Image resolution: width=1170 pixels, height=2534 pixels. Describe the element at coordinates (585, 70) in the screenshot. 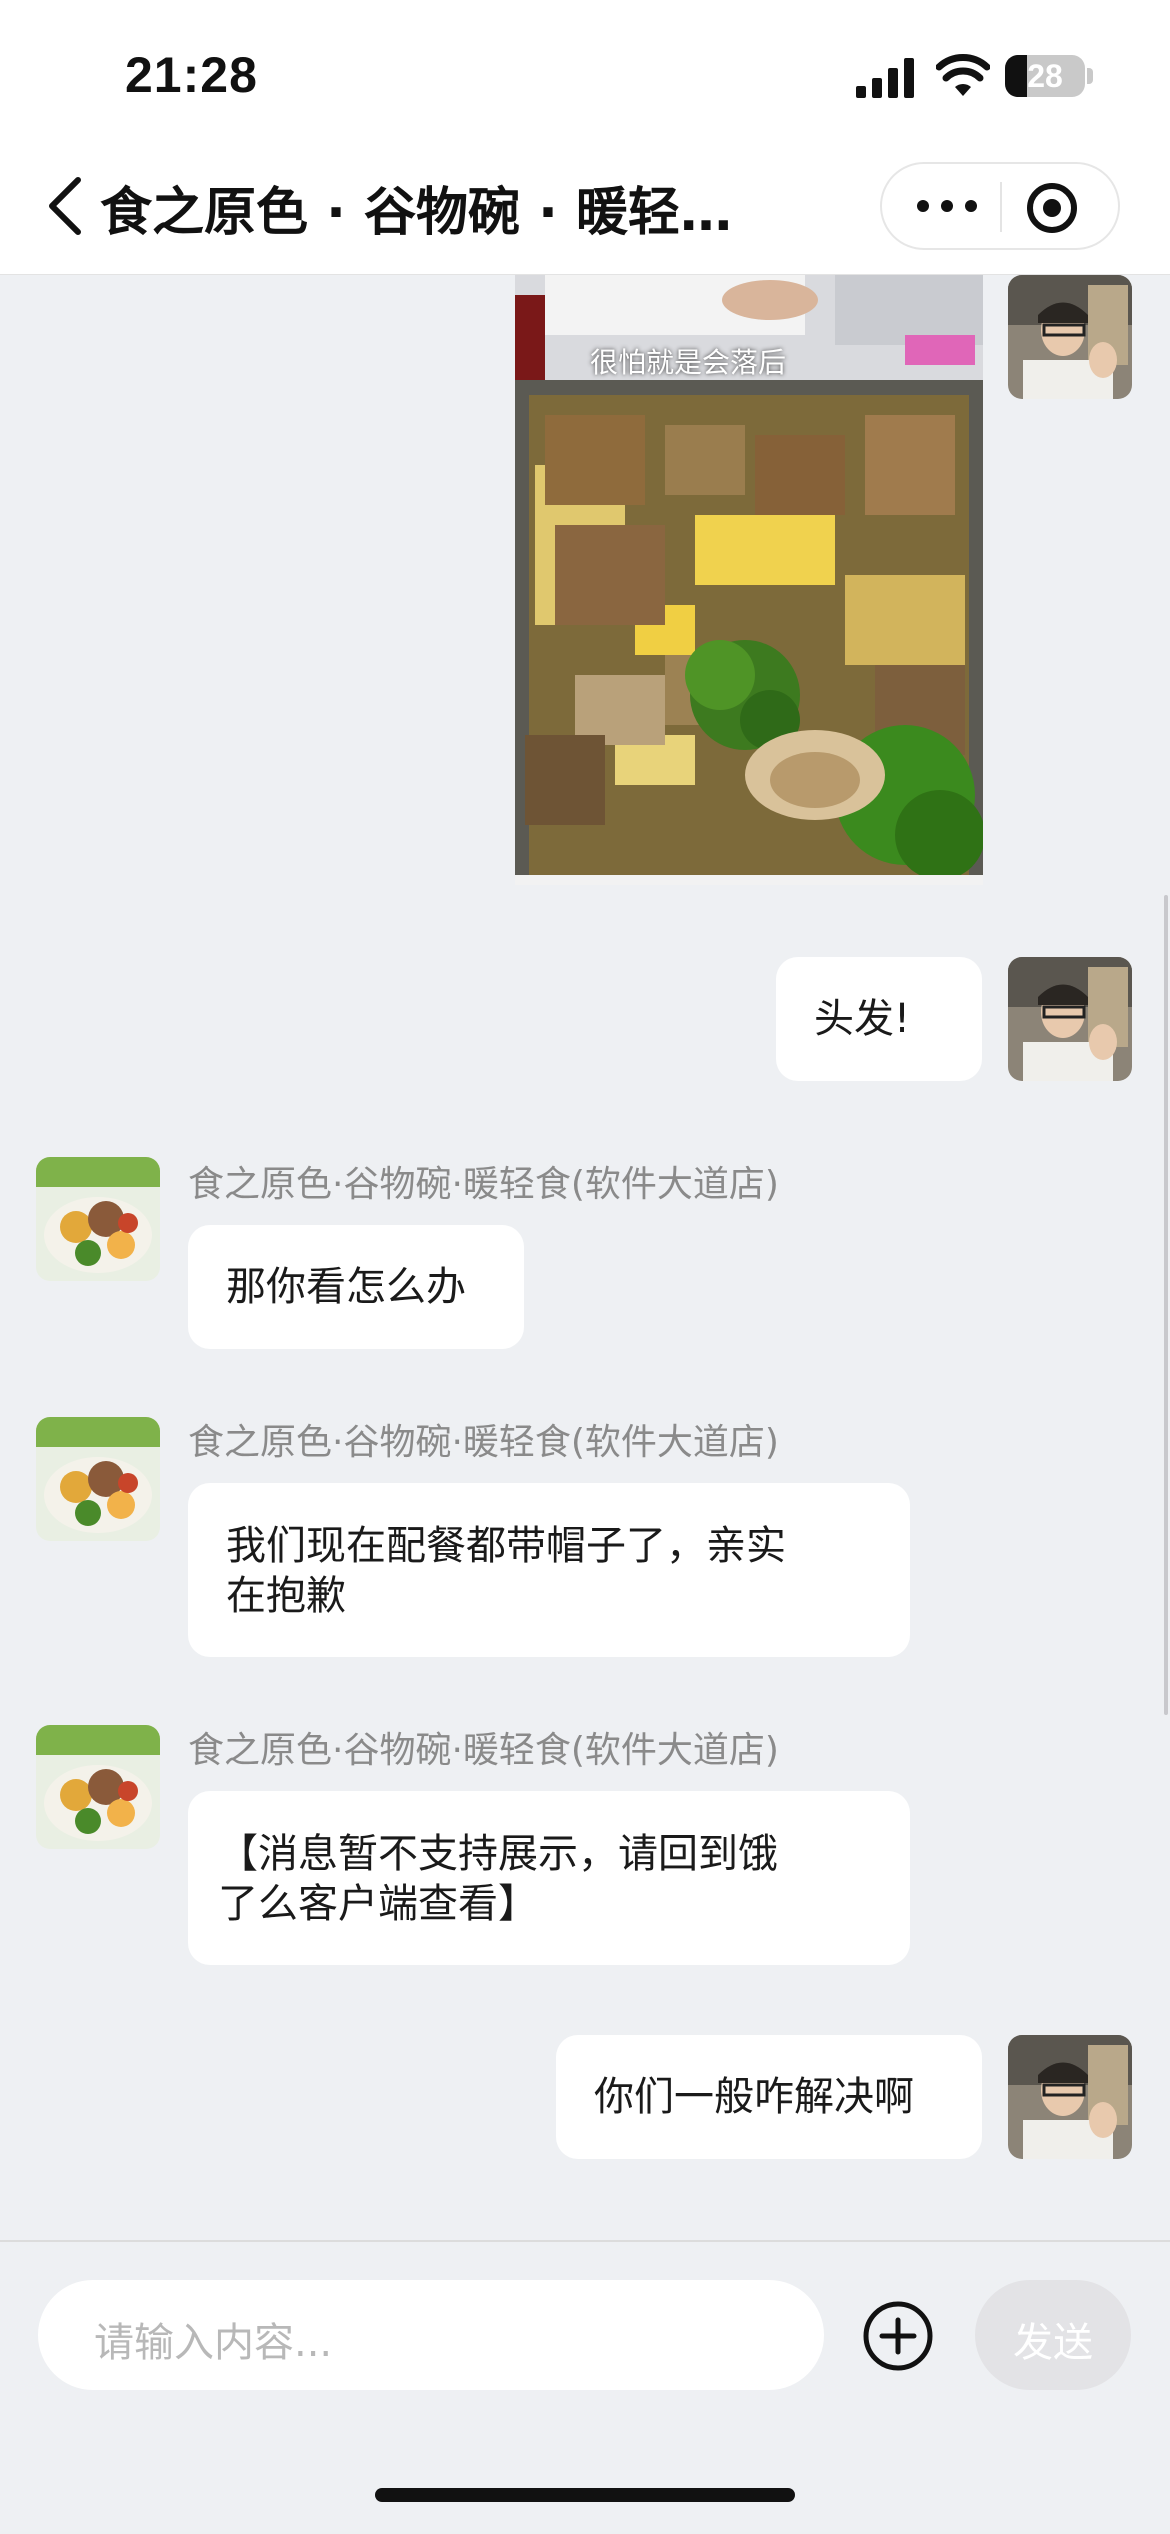

I see `status-bar: 21:28 28` at that location.